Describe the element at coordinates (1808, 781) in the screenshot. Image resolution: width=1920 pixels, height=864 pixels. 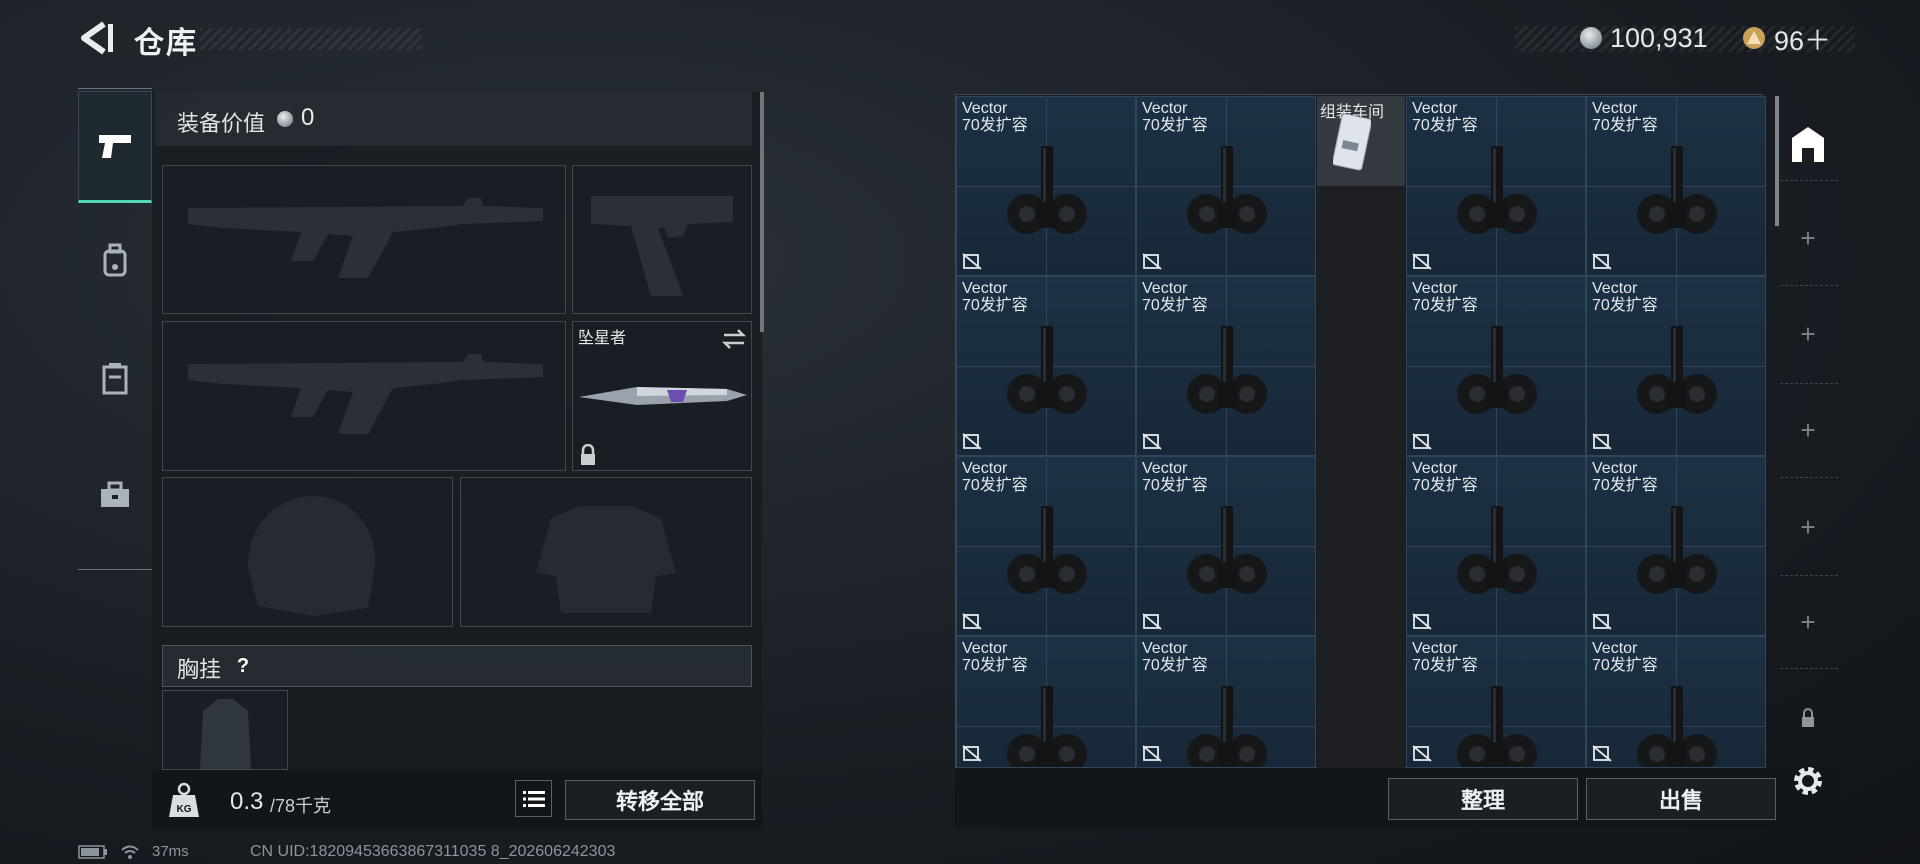
I see `settings-gear-icon` at that location.